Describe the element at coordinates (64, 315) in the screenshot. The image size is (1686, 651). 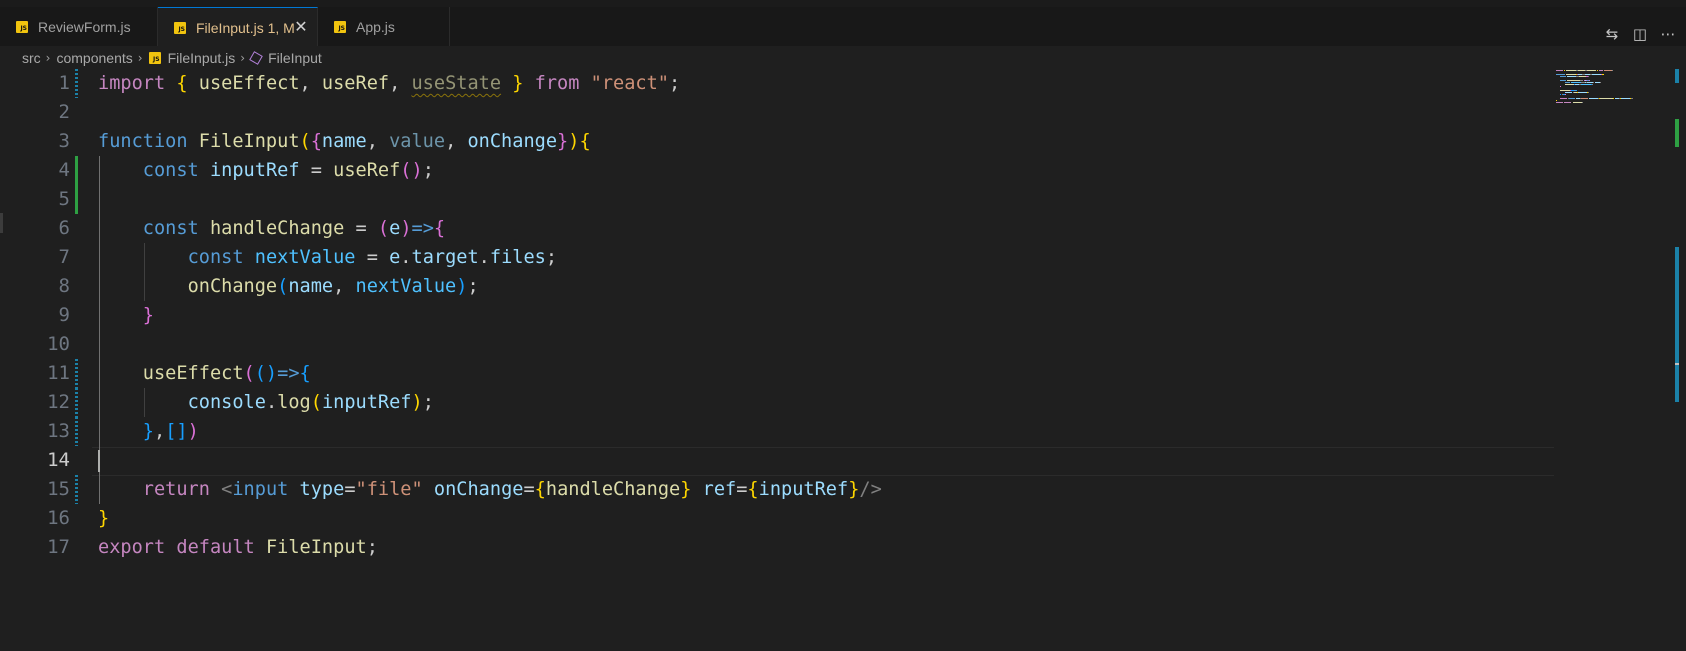
I see `line-number: 9` at that location.